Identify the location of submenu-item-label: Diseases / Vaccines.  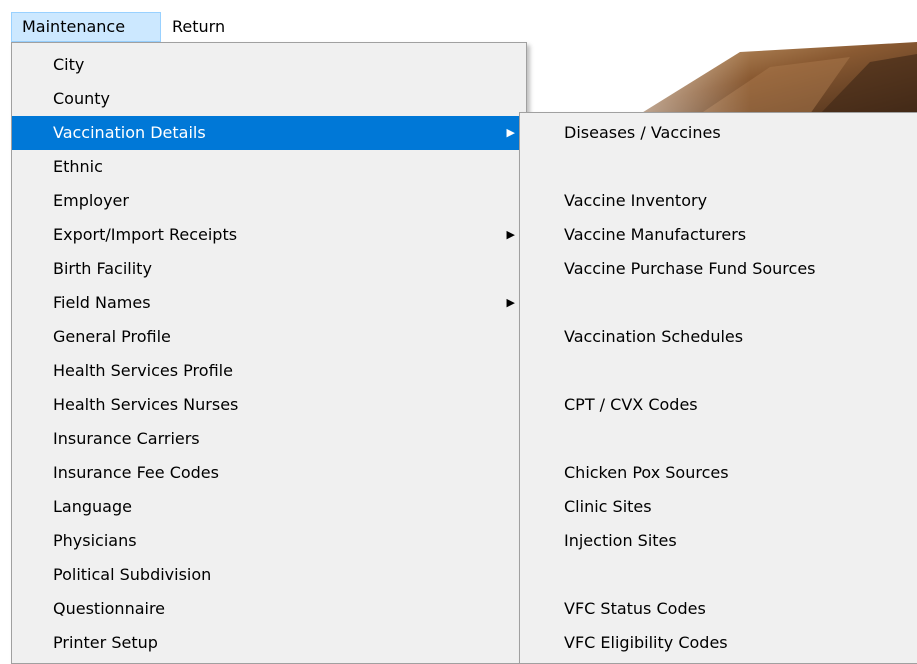
(642, 132).